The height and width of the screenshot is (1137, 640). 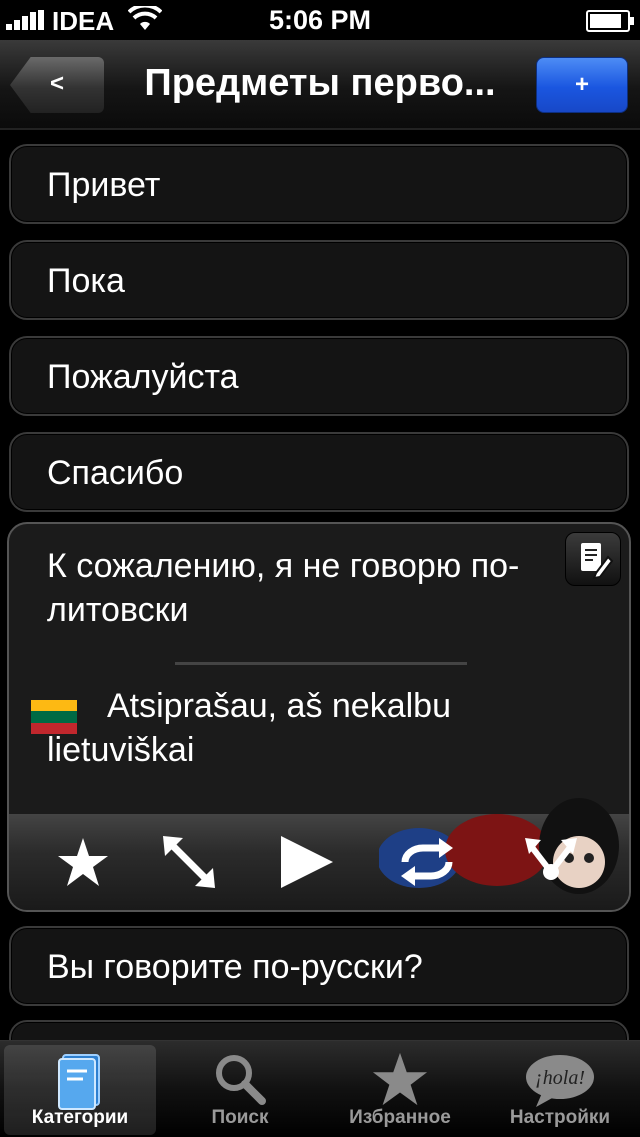 What do you see at coordinates (319, 472) in the screenshot?
I see `phrase-row: Спасибо` at bounding box center [319, 472].